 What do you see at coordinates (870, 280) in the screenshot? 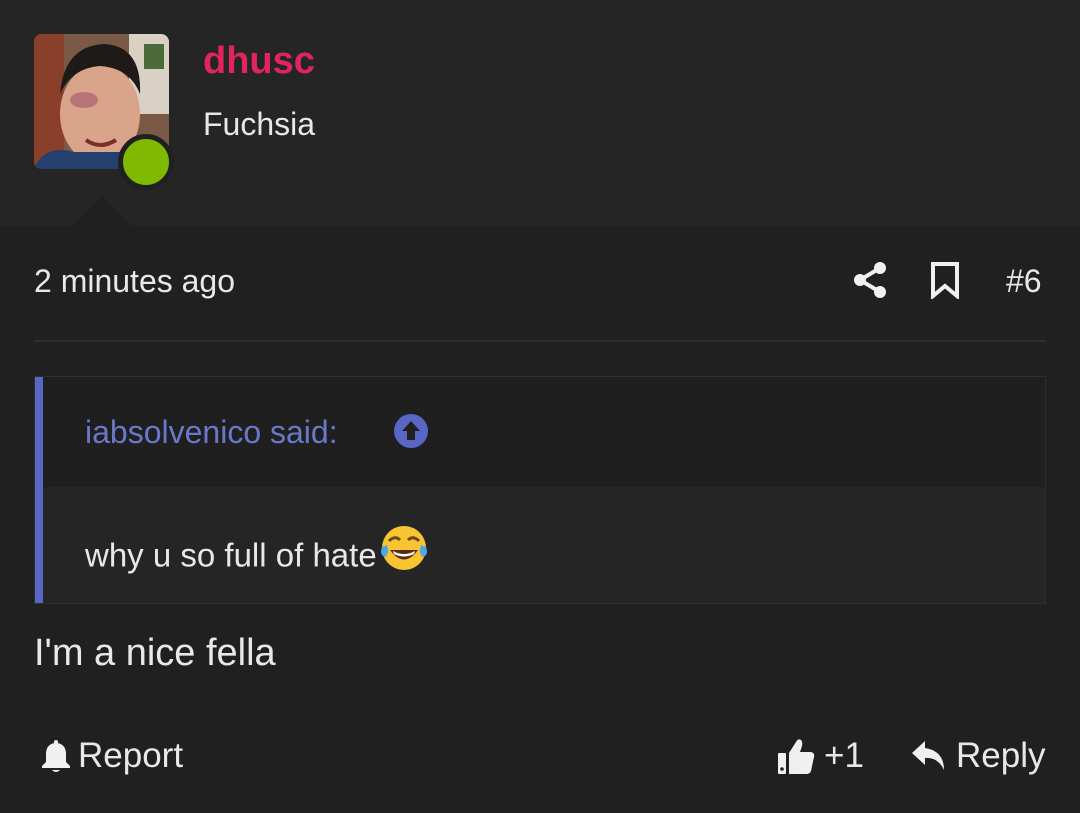
I see `share-icon` at bounding box center [870, 280].